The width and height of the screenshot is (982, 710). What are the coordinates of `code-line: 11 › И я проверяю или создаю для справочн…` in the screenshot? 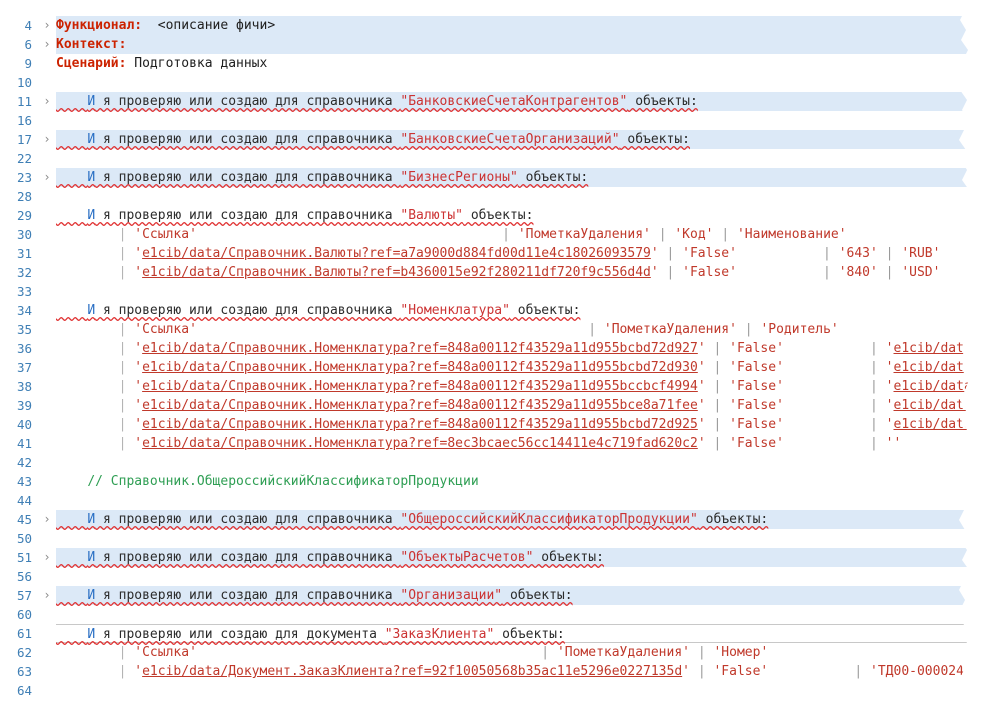 It's located at (491, 101).